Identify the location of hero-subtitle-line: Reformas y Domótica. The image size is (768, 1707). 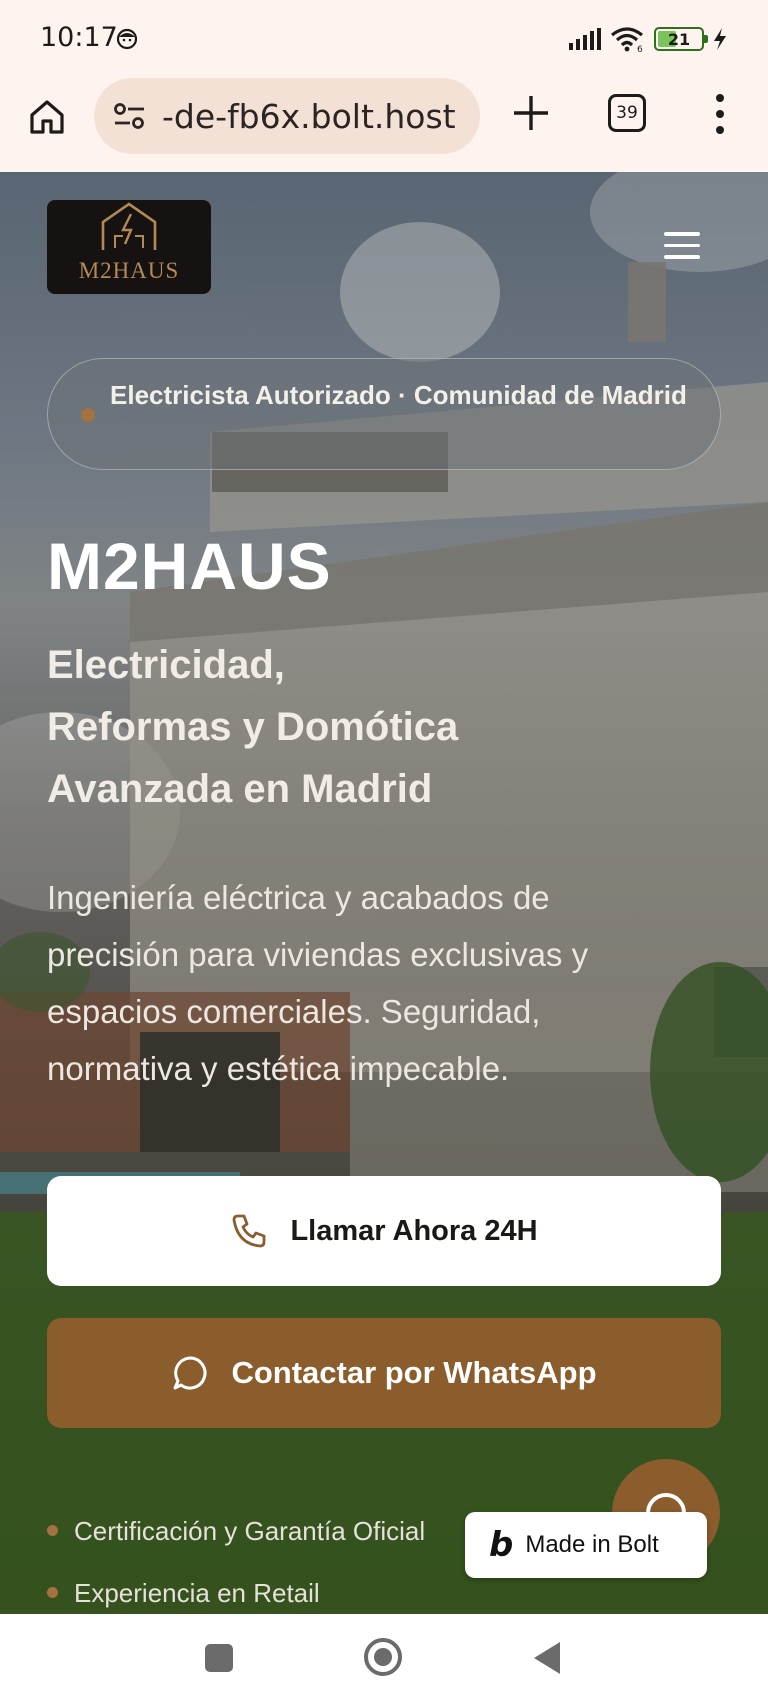
(253, 727).